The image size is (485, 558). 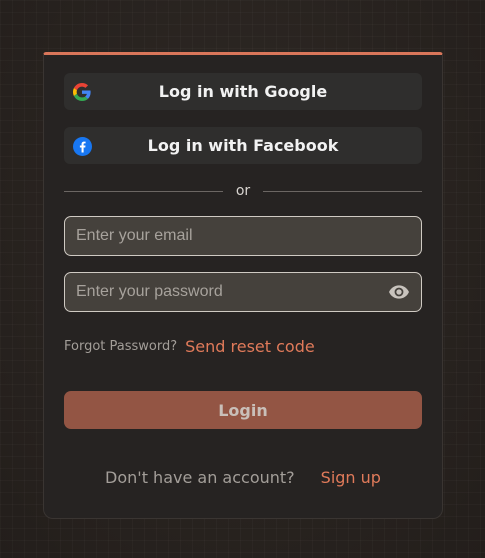 I want to click on signup-prompt: Don't have an account?, so click(x=200, y=477).